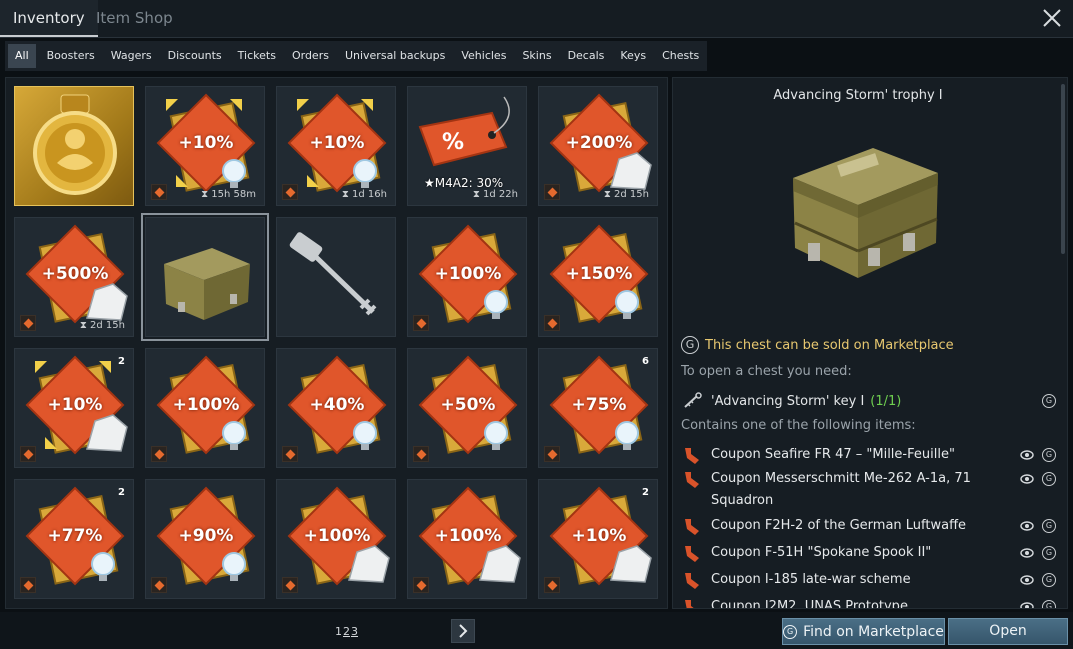  What do you see at coordinates (74, 146) in the screenshot?
I see `inventory-item-medal` at bounding box center [74, 146].